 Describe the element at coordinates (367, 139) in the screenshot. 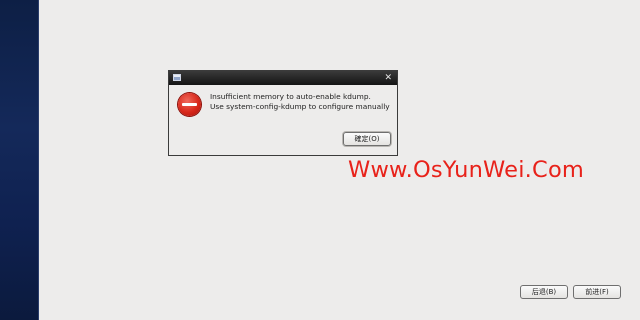

I see `ok-button: 確定(O)` at that location.